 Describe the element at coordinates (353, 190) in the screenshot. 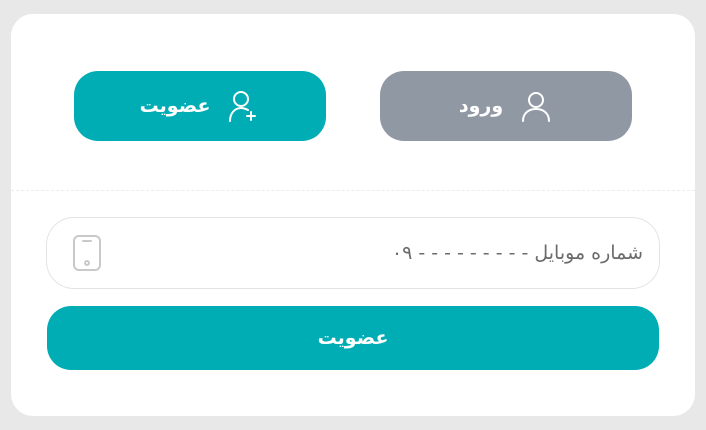

I see `section-divider` at that location.